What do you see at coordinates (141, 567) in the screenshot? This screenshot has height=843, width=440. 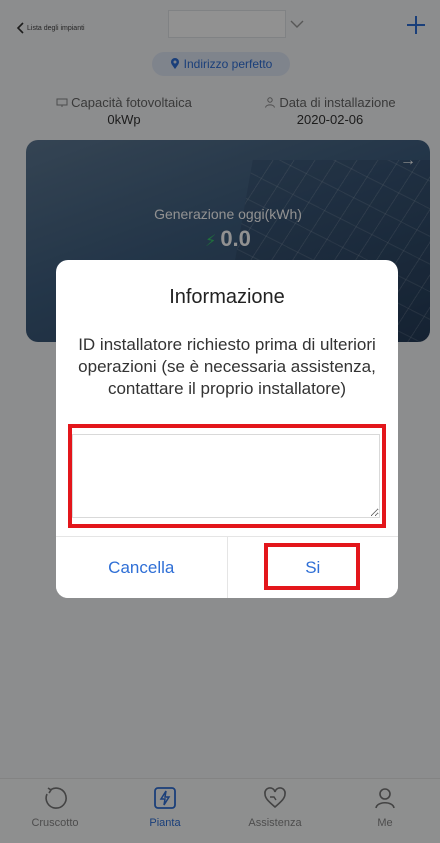 I see `cancel-button: Cancella` at bounding box center [141, 567].